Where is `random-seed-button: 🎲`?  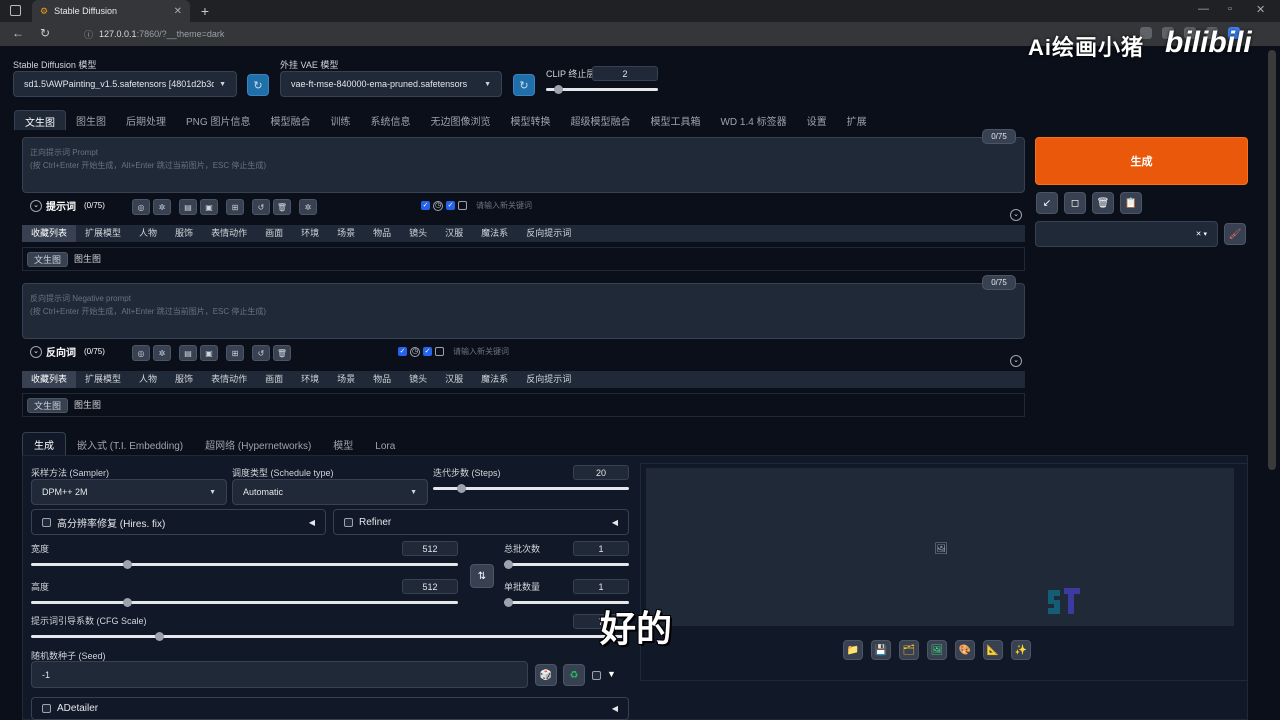 random-seed-button: 🎲 is located at coordinates (546, 675).